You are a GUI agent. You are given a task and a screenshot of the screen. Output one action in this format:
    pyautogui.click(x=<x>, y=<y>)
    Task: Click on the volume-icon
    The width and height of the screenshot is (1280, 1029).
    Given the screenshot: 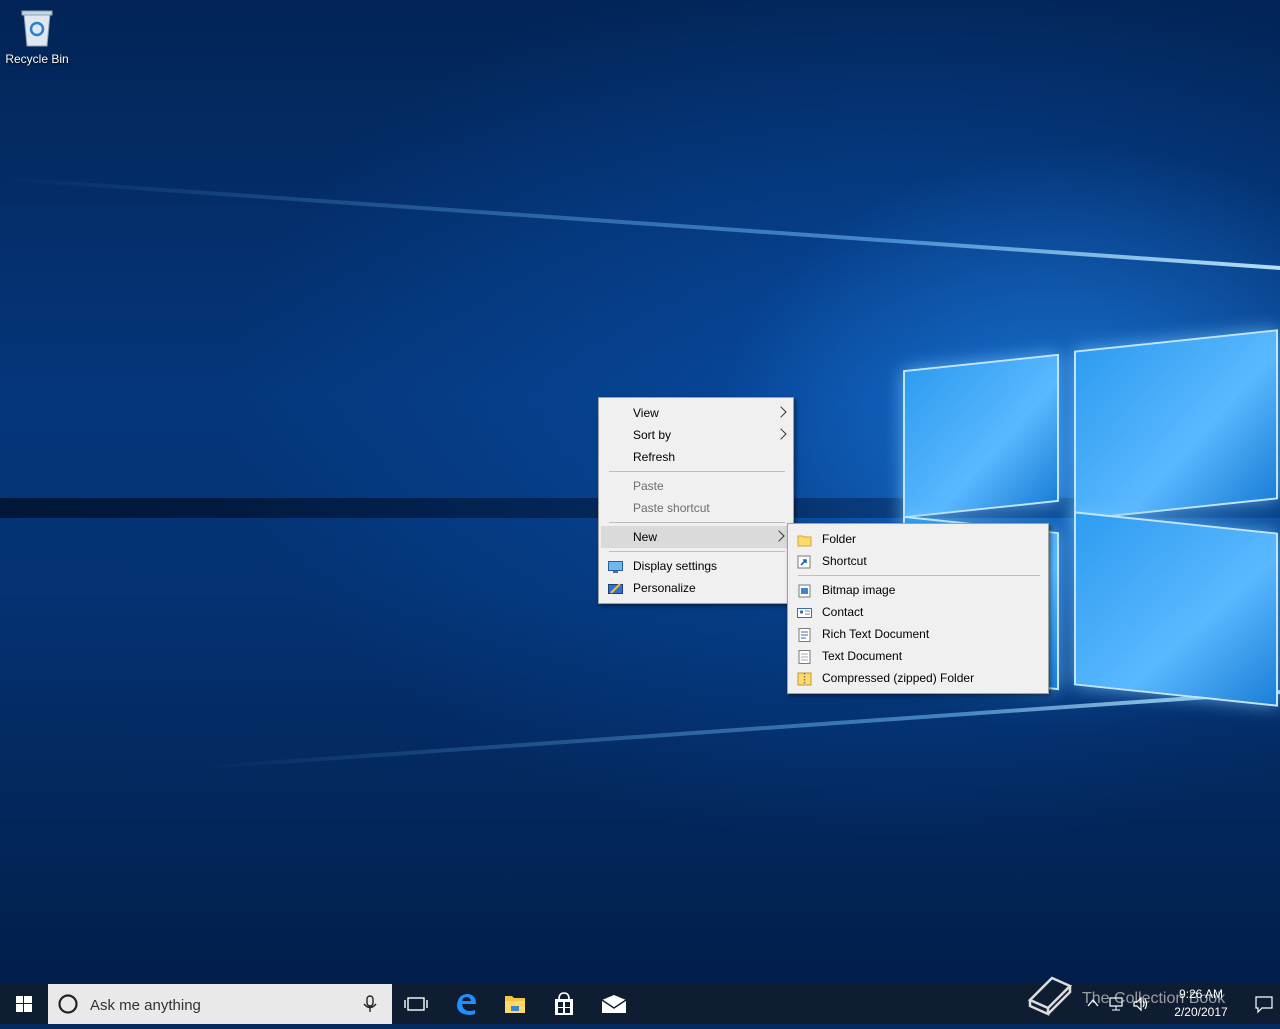 What is the action you would take?
    pyautogui.click(x=1141, y=1004)
    